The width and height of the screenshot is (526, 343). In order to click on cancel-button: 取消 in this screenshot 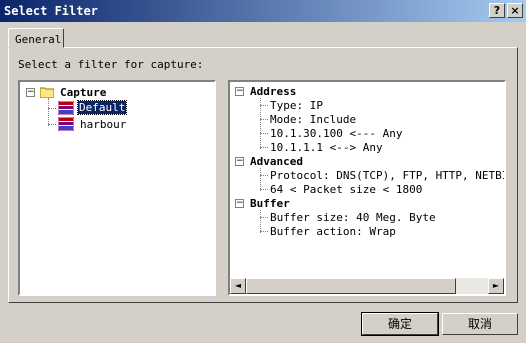, I will do `click(480, 324)`.